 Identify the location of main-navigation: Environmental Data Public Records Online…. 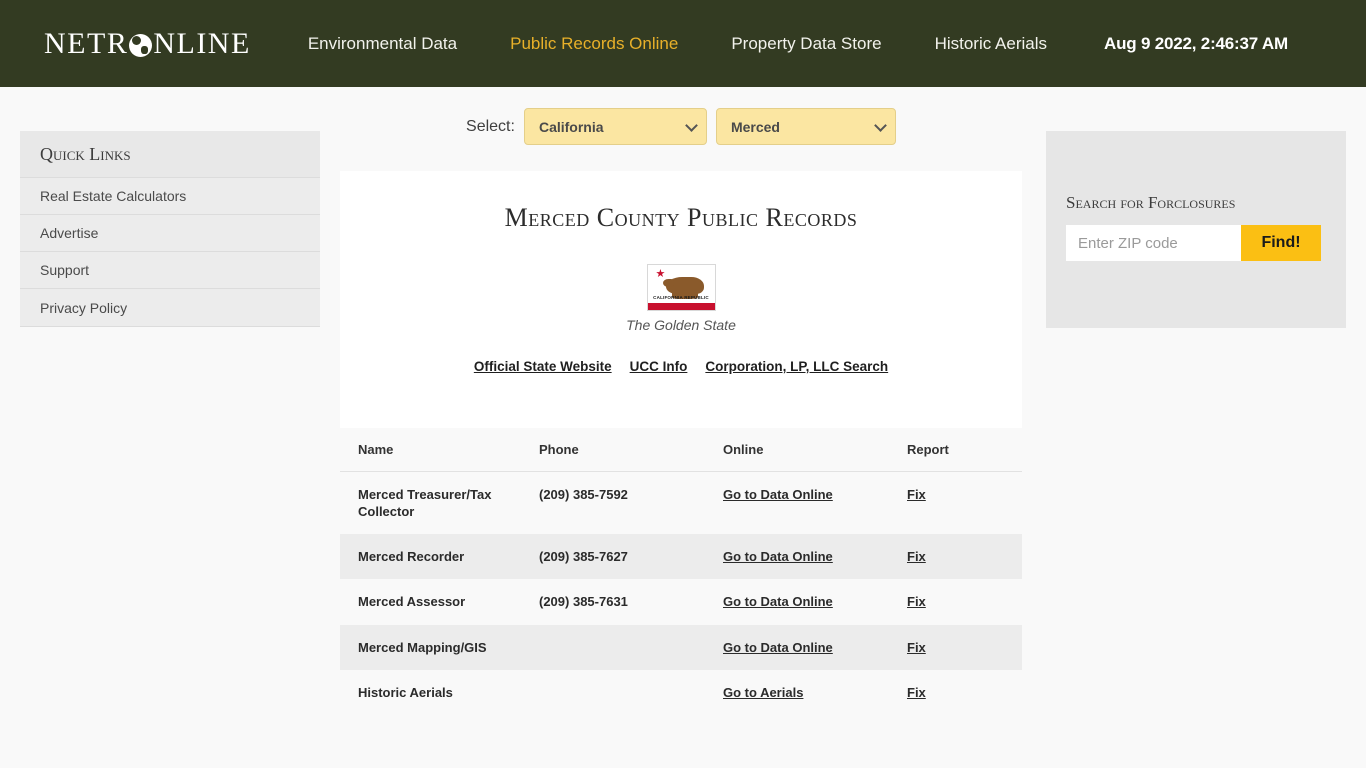
(677, 44).